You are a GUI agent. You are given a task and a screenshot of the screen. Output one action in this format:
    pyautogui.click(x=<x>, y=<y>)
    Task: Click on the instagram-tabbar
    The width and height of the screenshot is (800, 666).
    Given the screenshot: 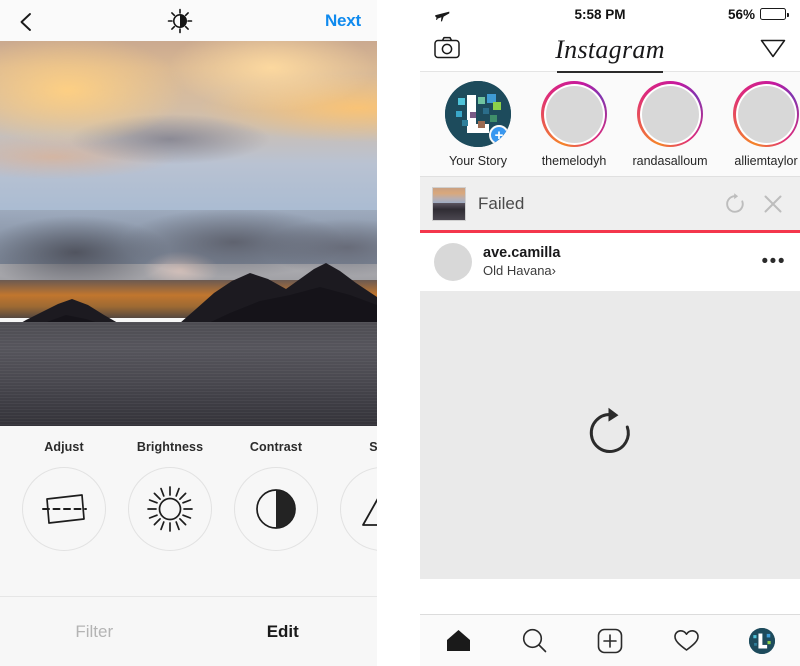 What is the action you would take?
    pyautogui.click(x=610, y=640)
    